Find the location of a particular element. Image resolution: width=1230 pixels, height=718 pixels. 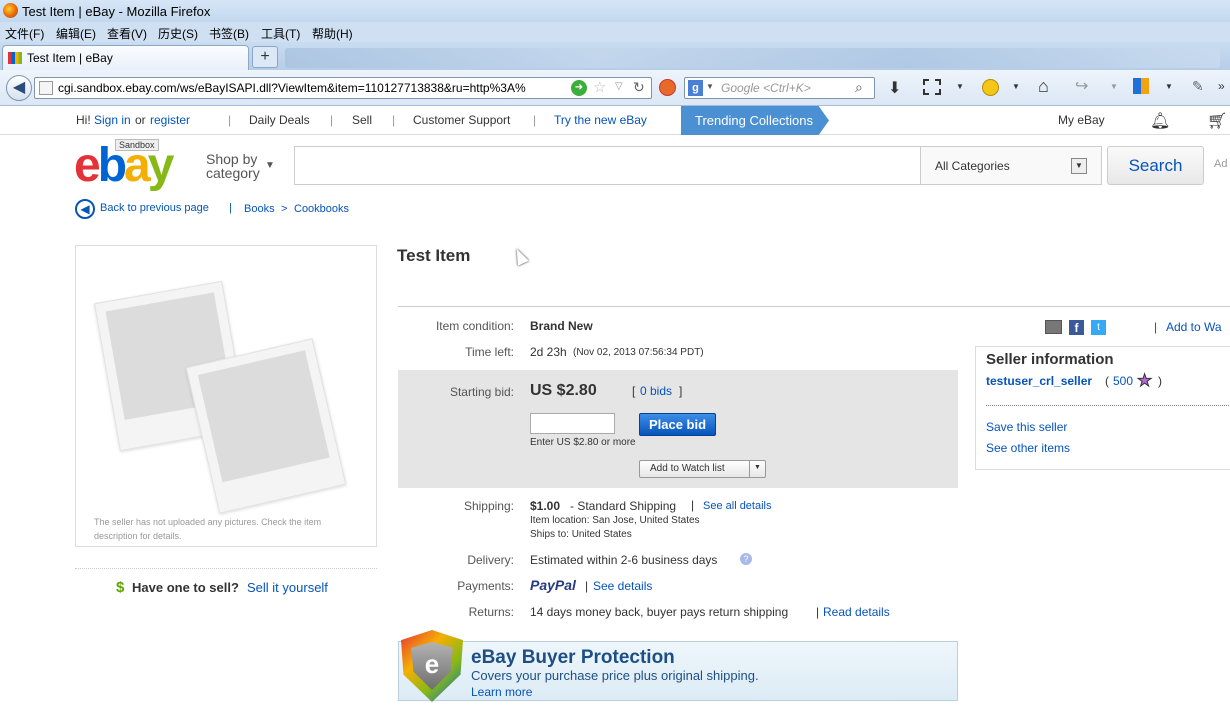

watch-list-label: Add to Watch list is located at coordinates (687, 468).